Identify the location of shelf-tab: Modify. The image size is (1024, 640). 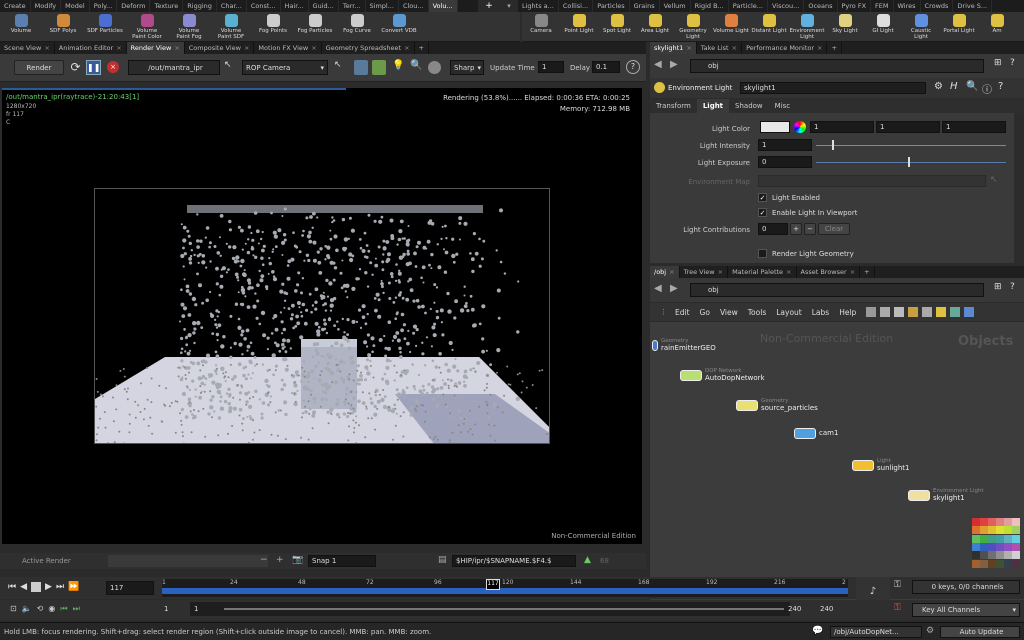
(46, 6).